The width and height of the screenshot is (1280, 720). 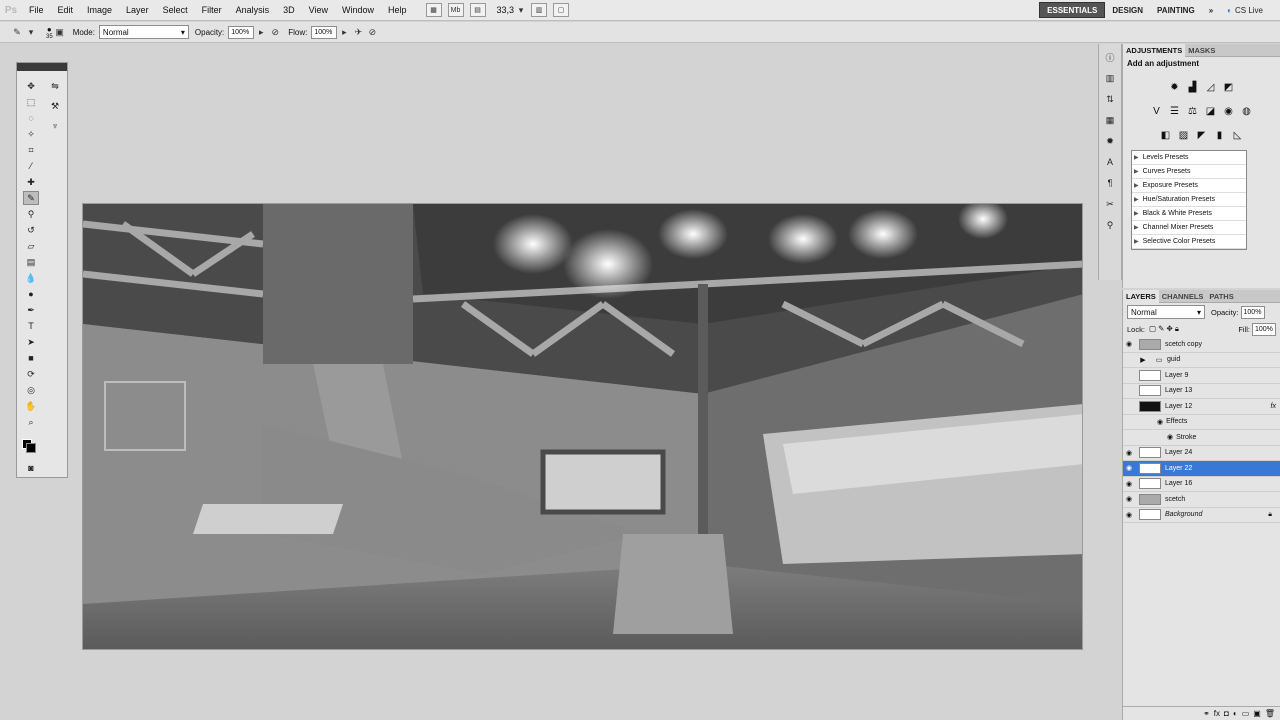 What do you see at coordinates (1201, 50) in the screenshot?
I see `tab-masks: MASKS` at bounding box center [1201, 50].